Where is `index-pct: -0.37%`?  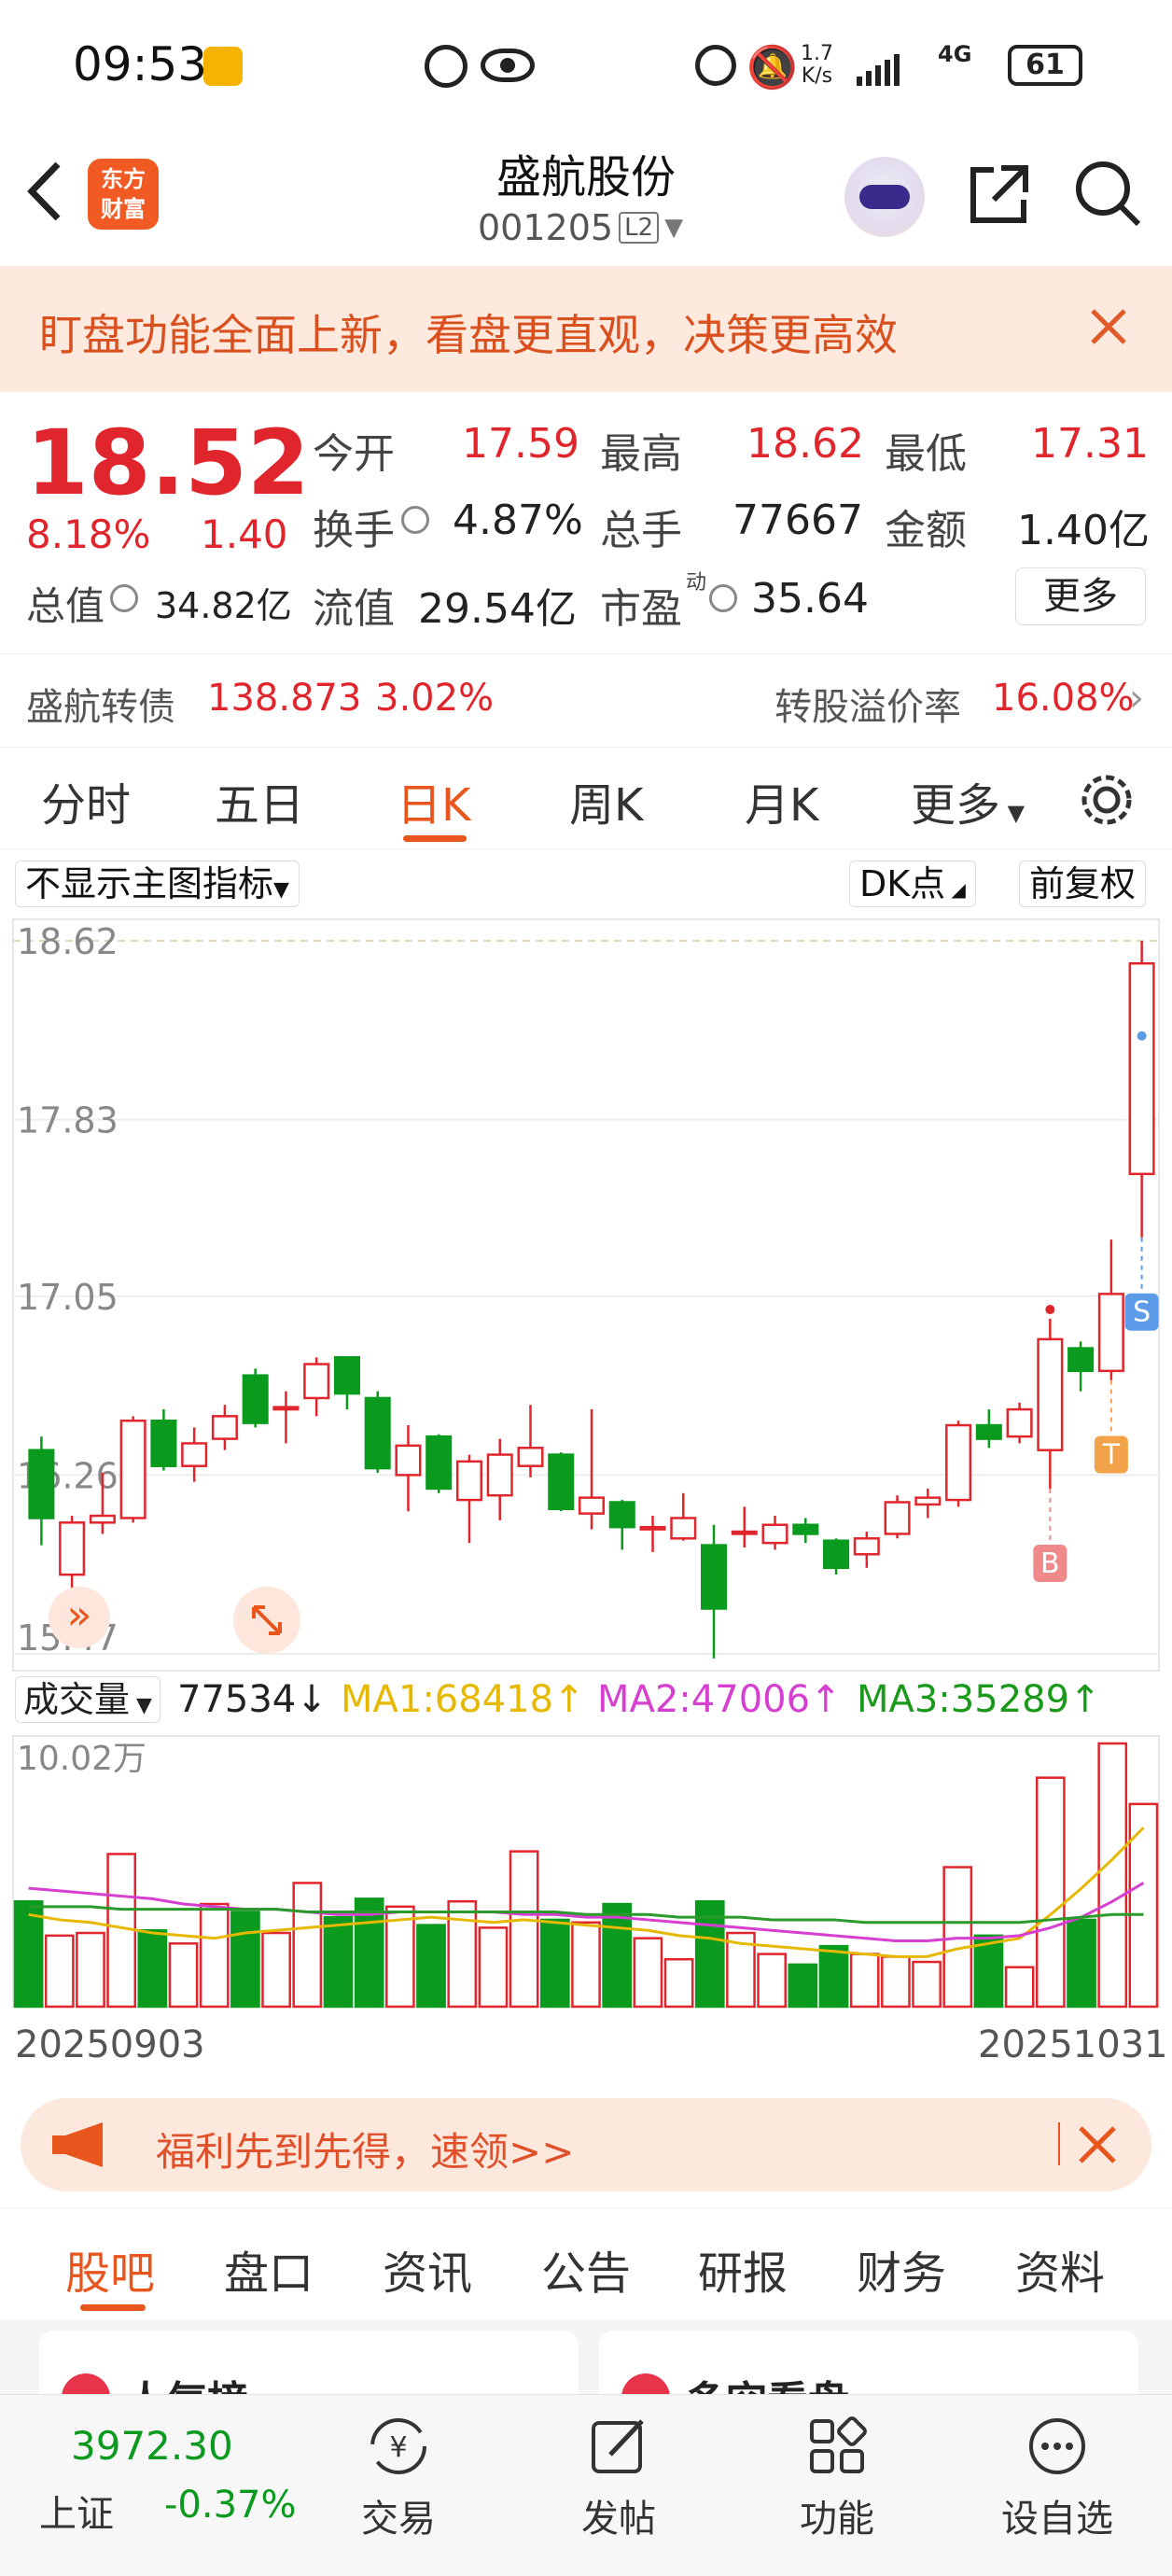
index-pct: -0.37% is located at coordinates (230, 2505).